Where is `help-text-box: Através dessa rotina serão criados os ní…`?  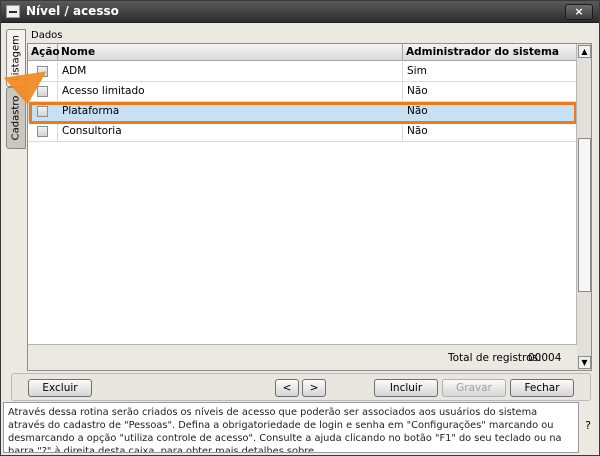
help-text-box: Através dessa rotina serão criados os ní… is located at coordinates (291, 427).